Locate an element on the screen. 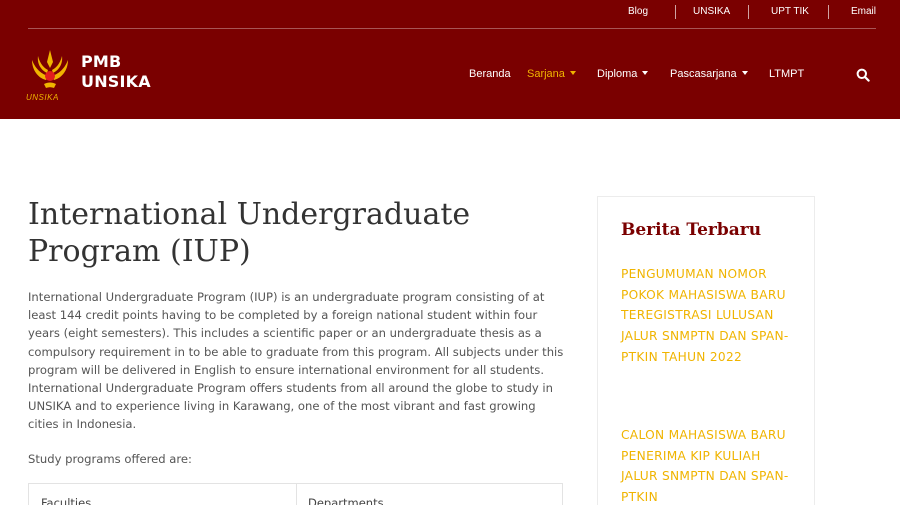  logo-subtext: UNSIKA is located at coordinates (42, 97).